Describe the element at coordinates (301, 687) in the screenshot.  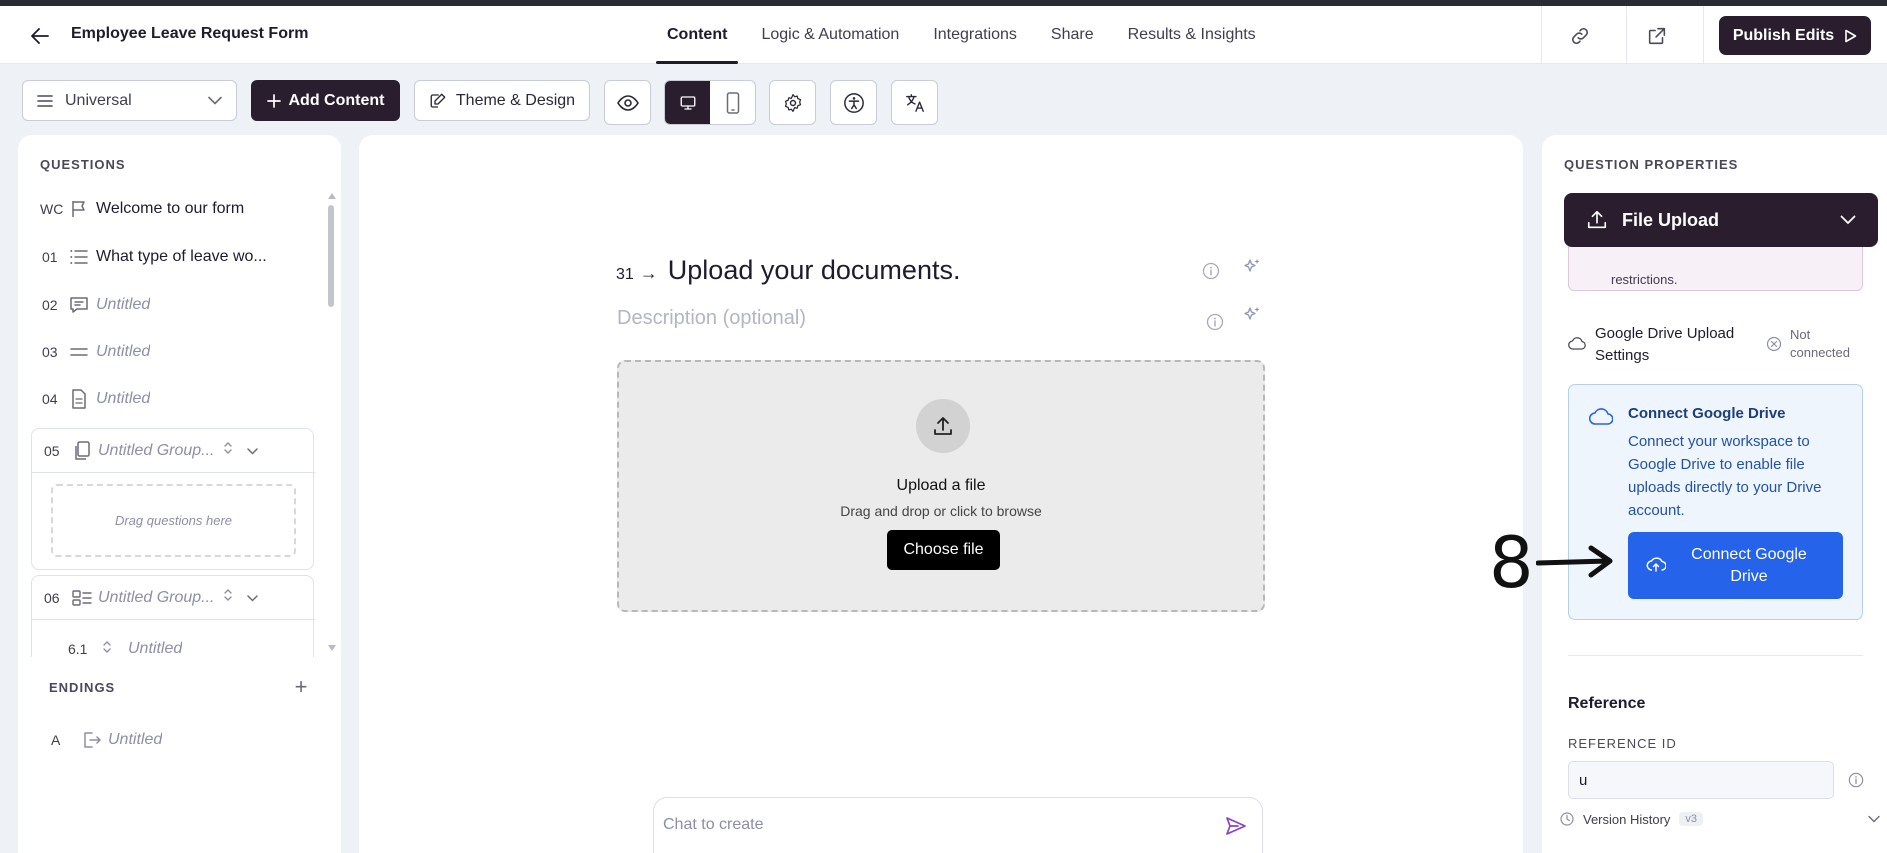
I see `add-ending-button: +` at that location.